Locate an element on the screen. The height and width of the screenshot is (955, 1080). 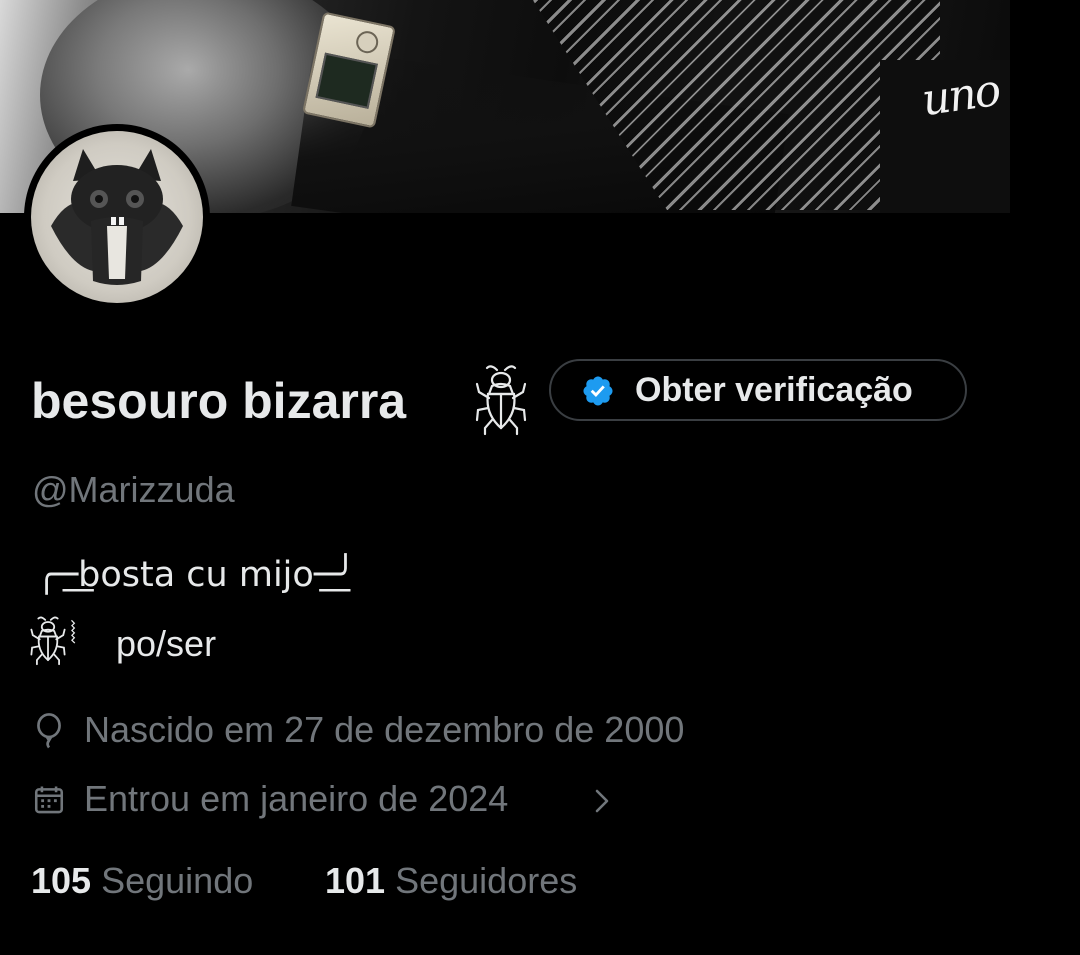
camera-screen is located at coordinates (346, 80).